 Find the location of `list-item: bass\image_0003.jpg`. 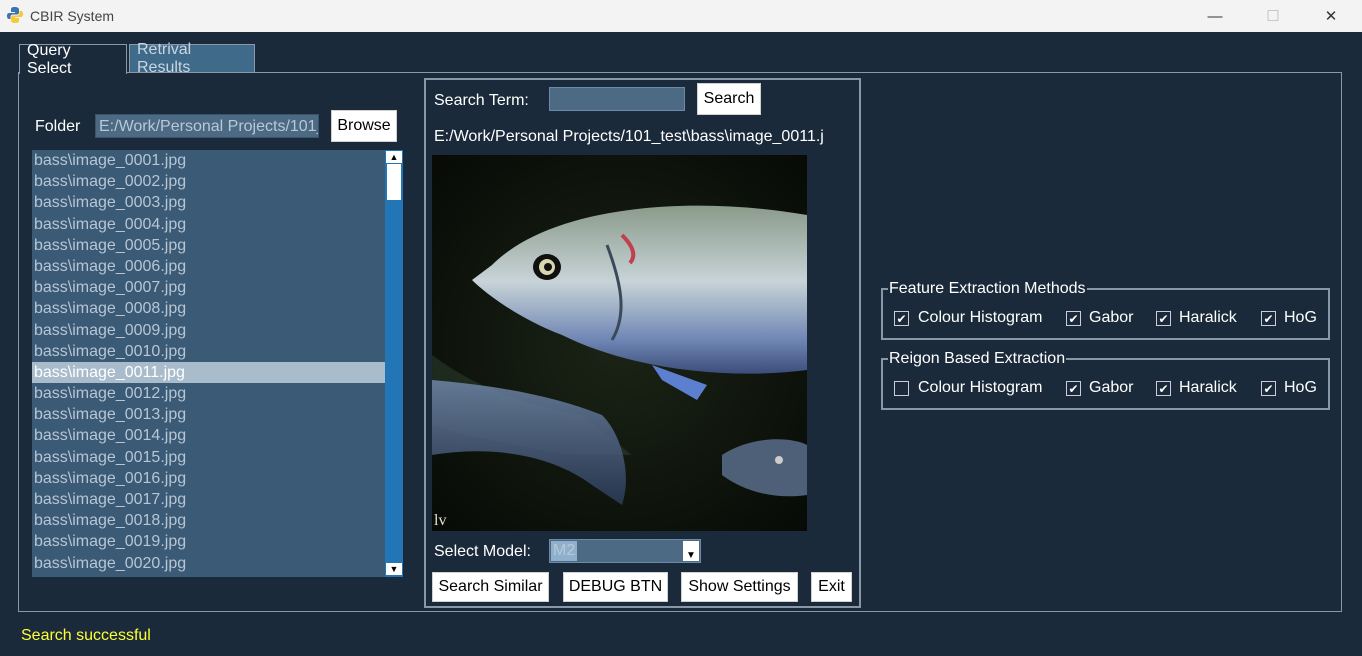

list-item: bass\image_0003.jpg is located at coordinates (208, 202).